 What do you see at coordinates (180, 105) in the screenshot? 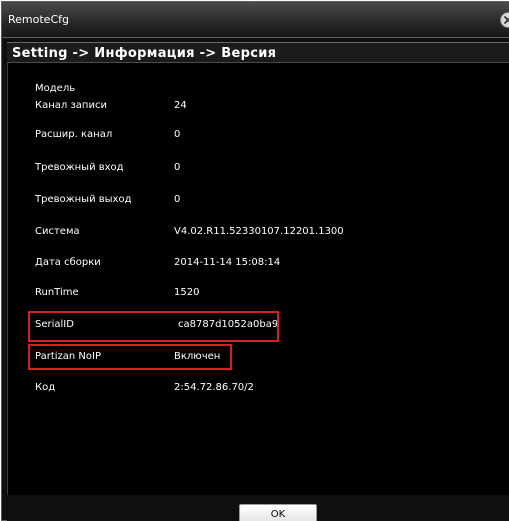
I see `record-channel-value: 24` at bounding box center [180, 105].